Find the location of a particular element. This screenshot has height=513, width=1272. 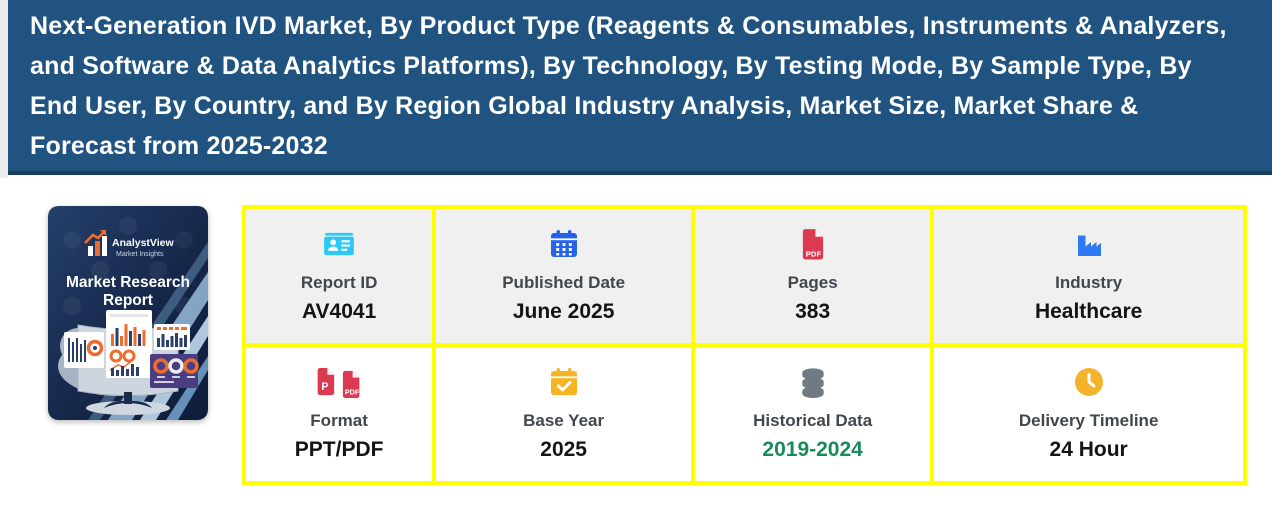

meta-label: Format is located at coordinates (339, 420).